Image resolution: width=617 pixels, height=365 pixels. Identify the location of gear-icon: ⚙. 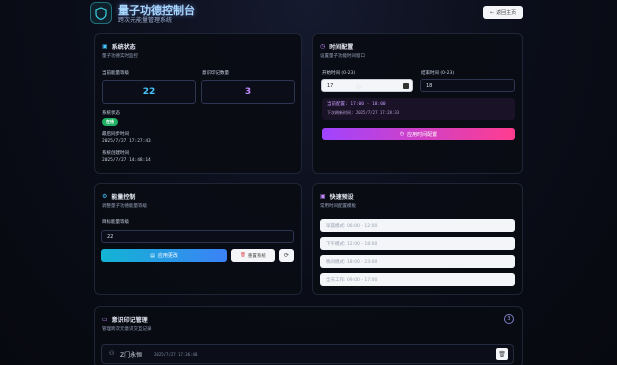
(105, 196).